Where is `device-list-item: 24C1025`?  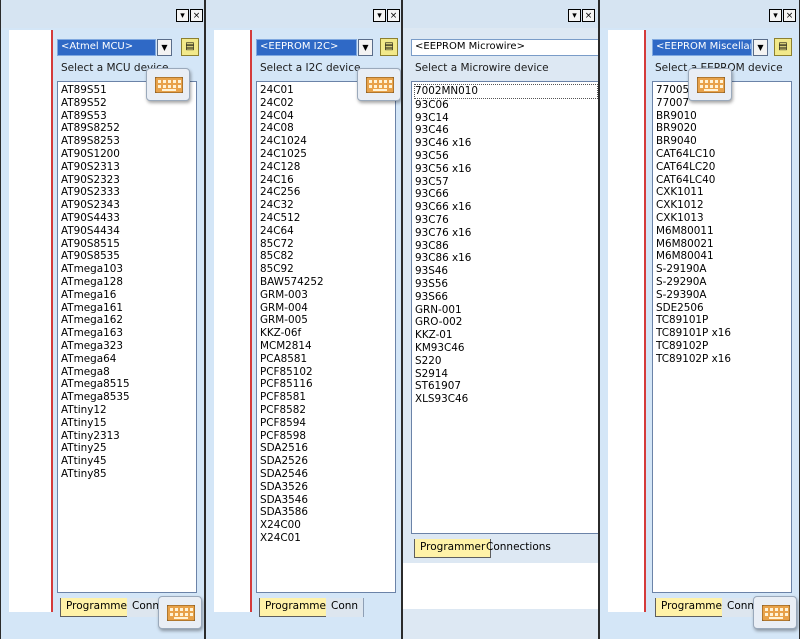
device-list-item: 24C1025 is located at coordinates (327, 154).